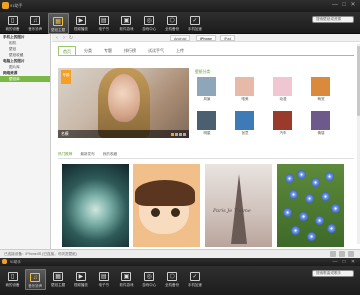 The image size is (360, 295). Describe the element at coordinates (320, 120) in the screenshot. I see `category-thumb` at that location.